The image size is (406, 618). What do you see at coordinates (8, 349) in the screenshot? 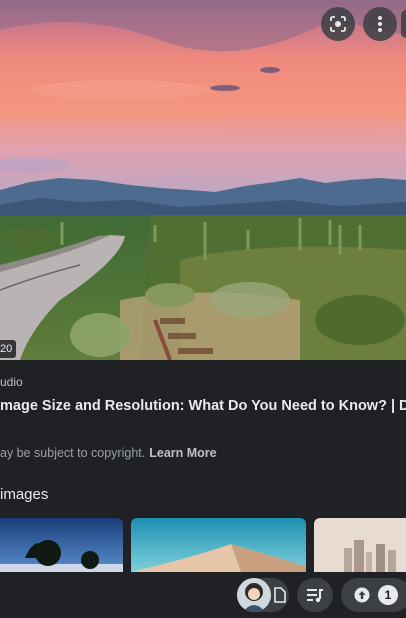
I see `image-size-badge: 20` at bounding box center [8, 349].